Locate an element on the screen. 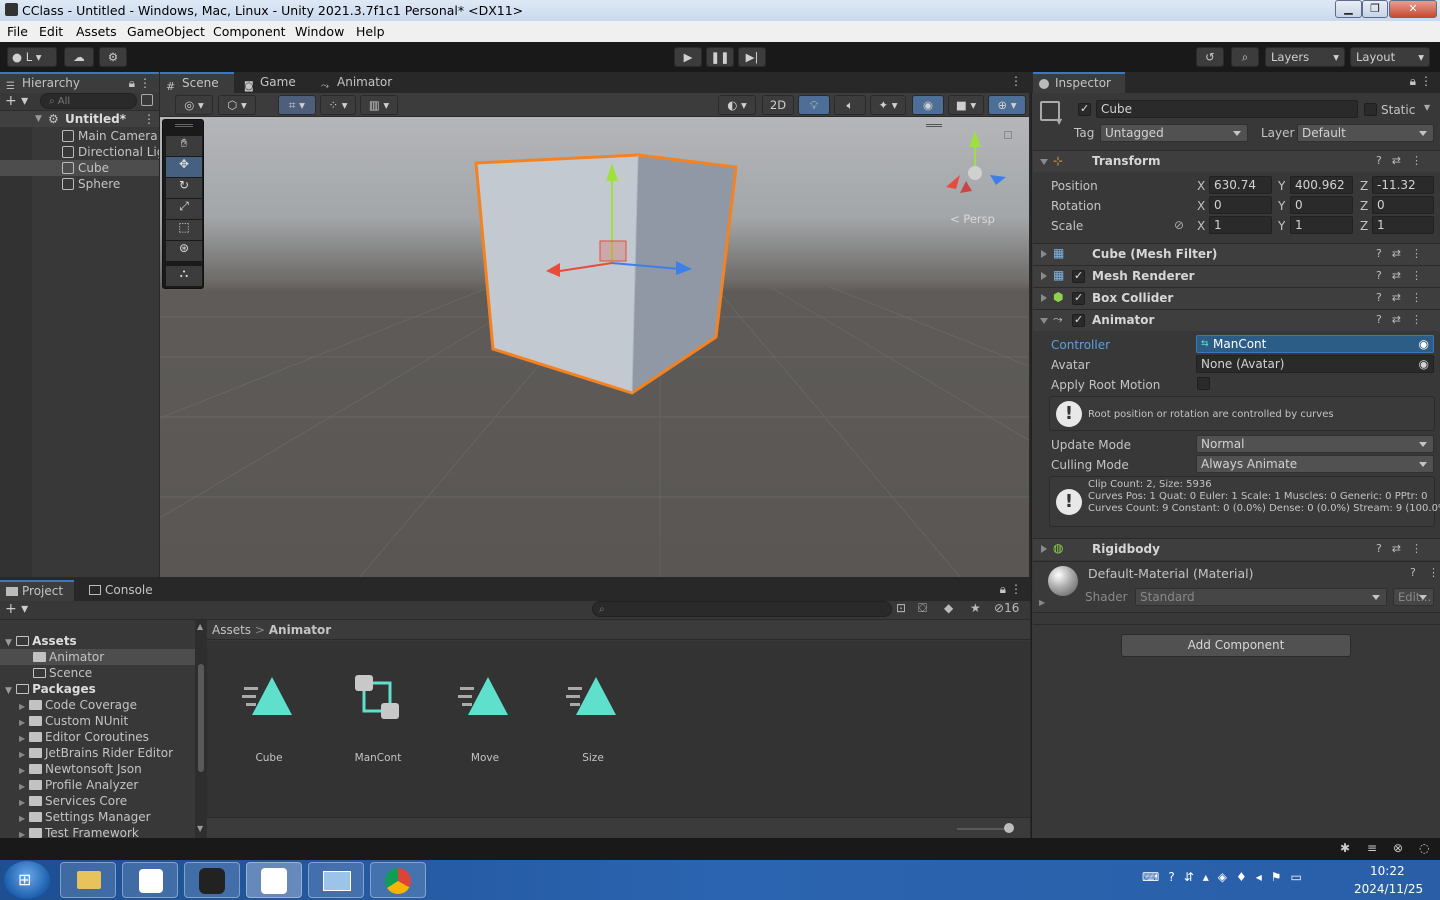 This screenshot has width=1440, height=900. tab-inspector: Inspector is located at coordinates (1079, 82).